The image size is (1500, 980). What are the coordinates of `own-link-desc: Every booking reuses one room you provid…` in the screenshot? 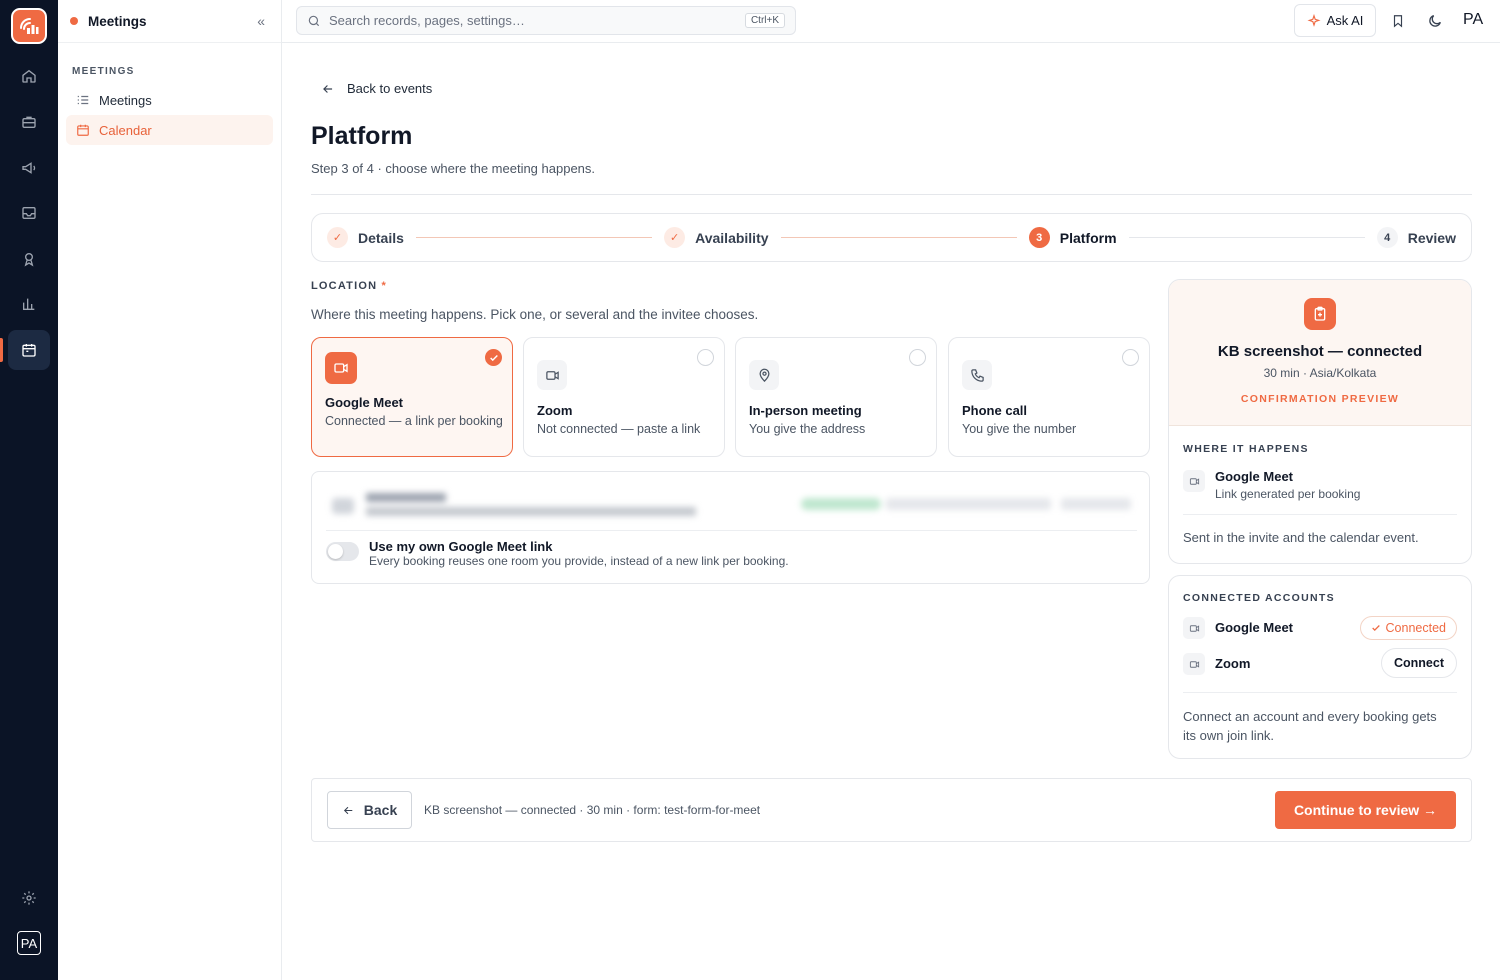 It's located at (579, 561).